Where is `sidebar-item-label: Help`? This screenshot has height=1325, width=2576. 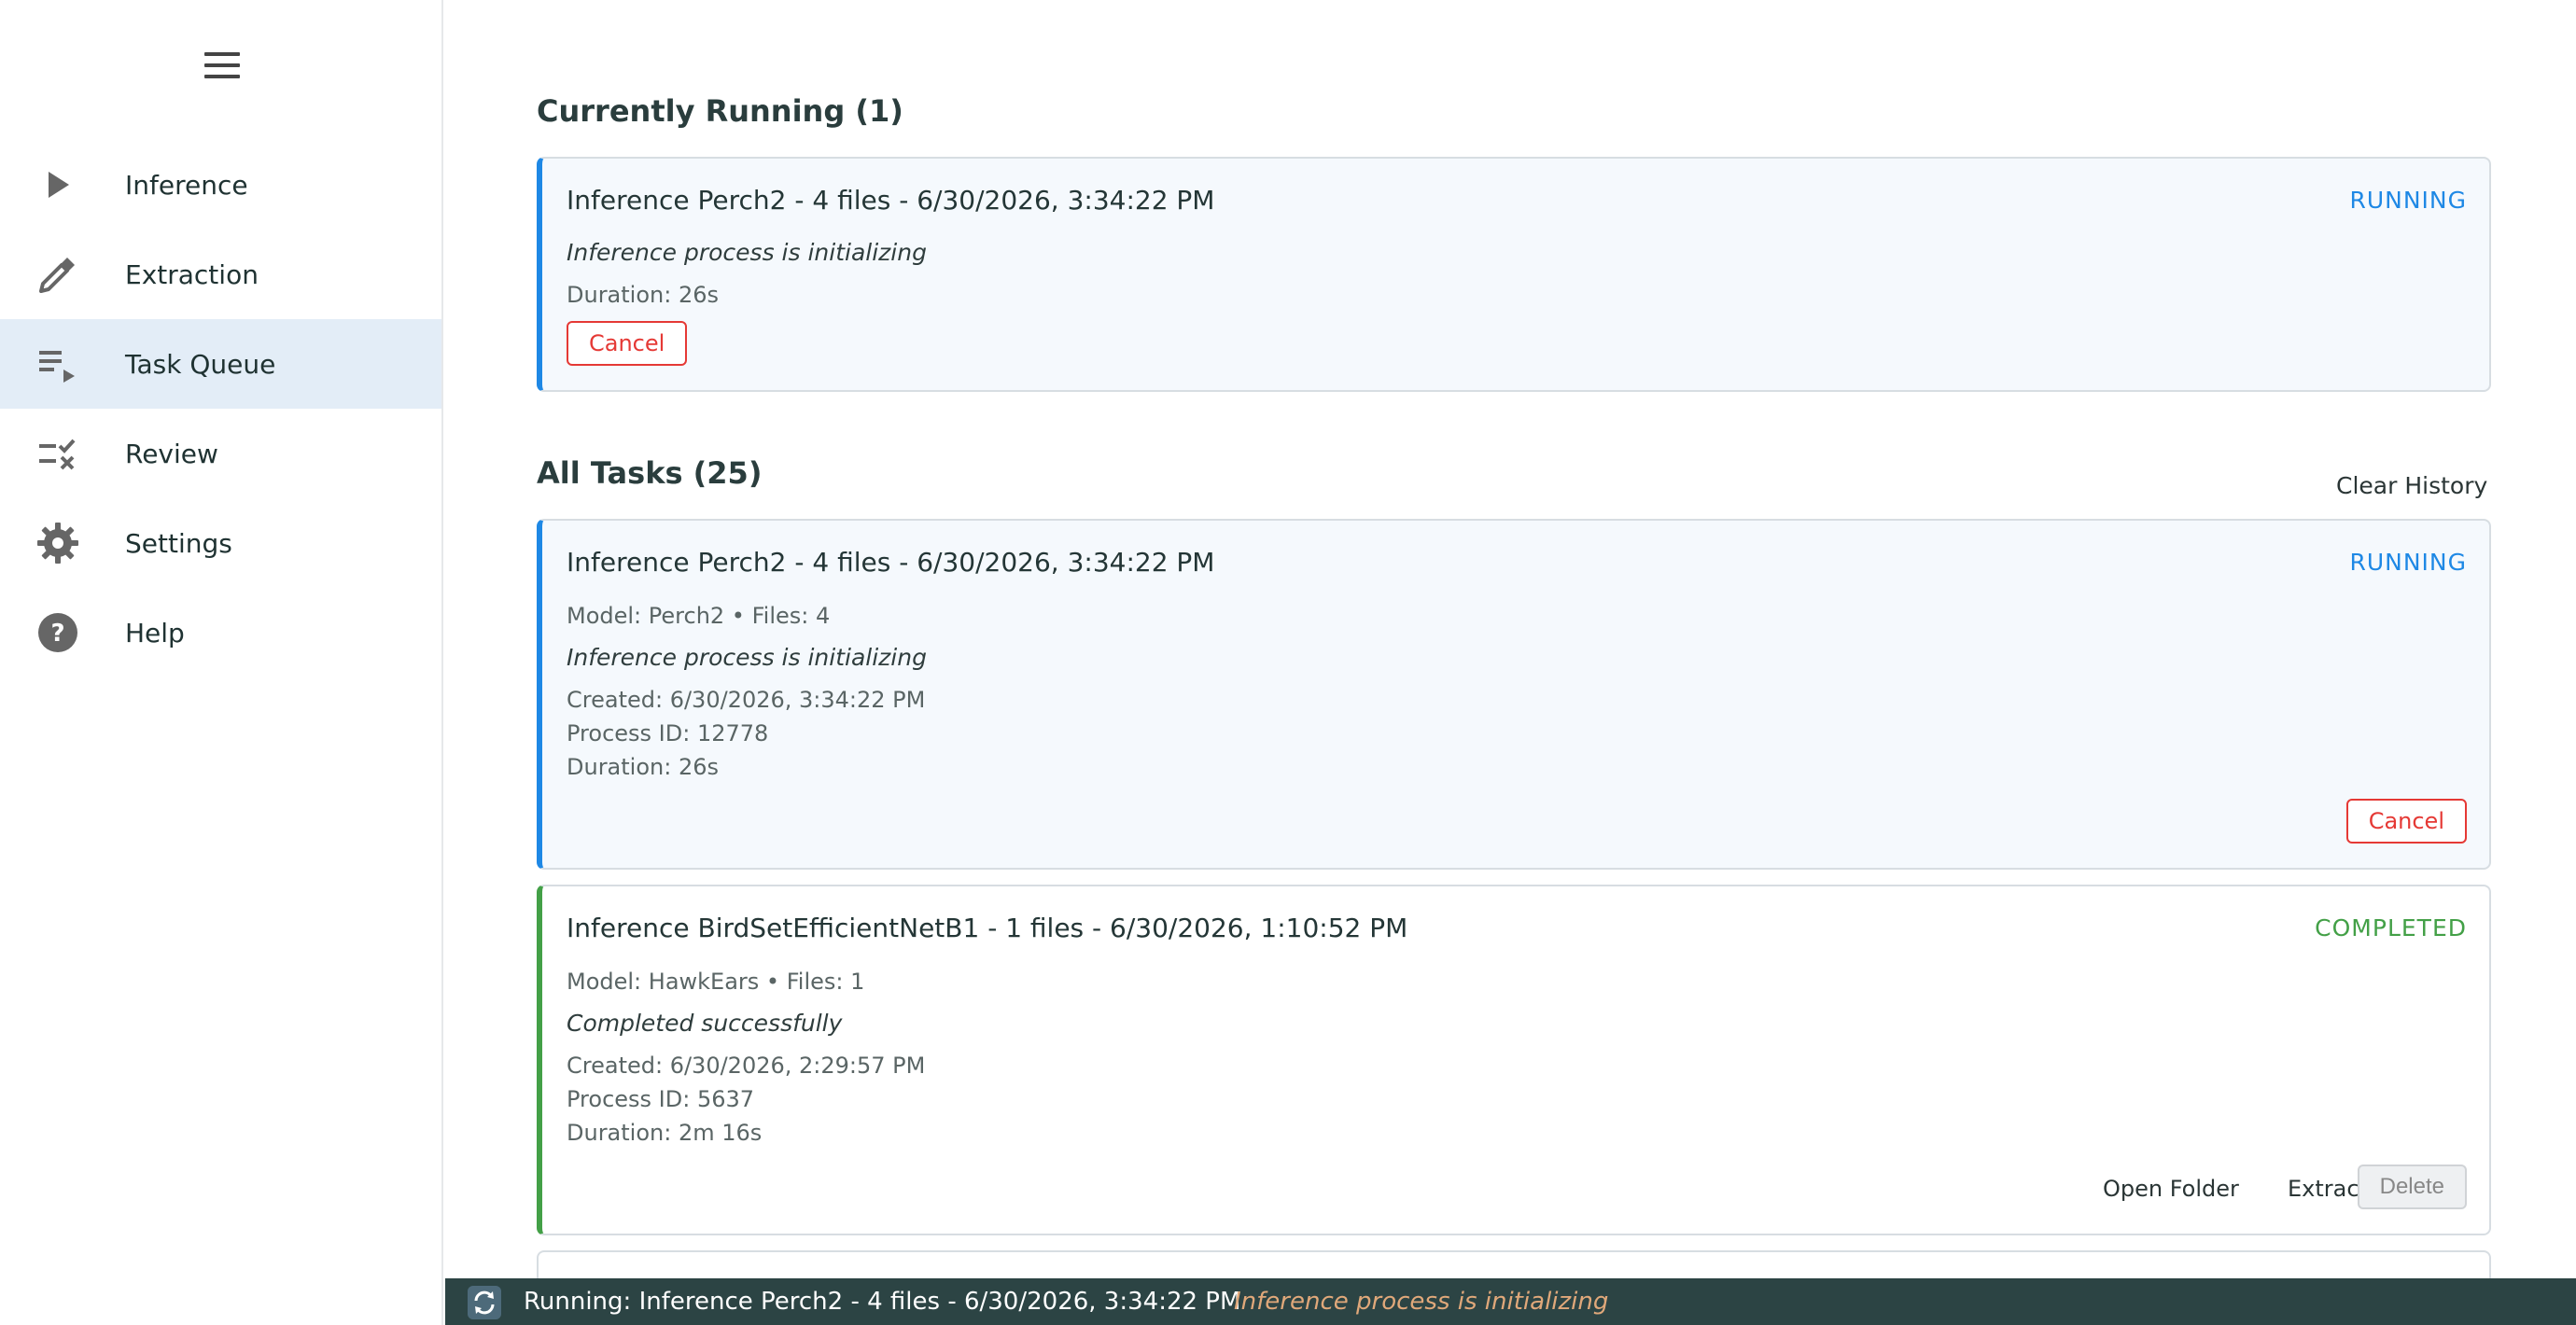 sidebar-item-label: Help is located at coordinates (155, 633).